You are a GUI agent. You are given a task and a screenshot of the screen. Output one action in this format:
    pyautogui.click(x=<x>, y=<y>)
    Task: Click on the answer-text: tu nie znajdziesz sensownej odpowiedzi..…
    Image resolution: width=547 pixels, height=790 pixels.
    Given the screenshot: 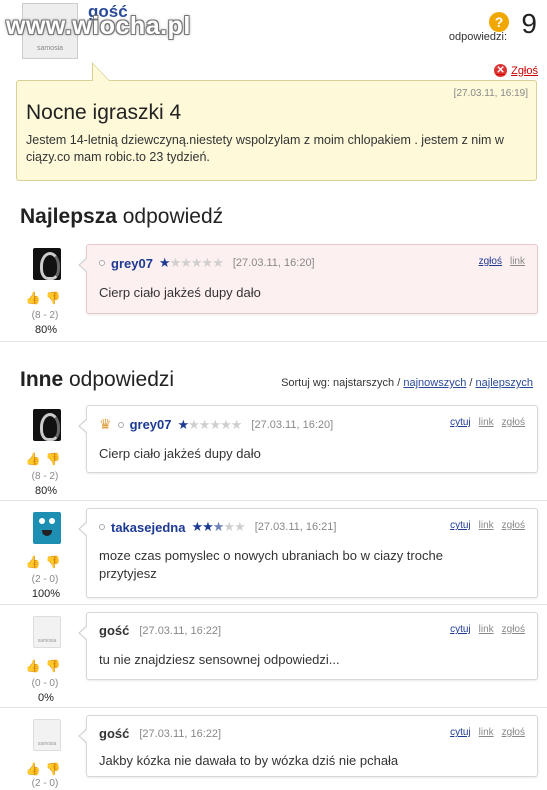 What is the action you would take?
    pyautogui.click(x=219, y=659)
    